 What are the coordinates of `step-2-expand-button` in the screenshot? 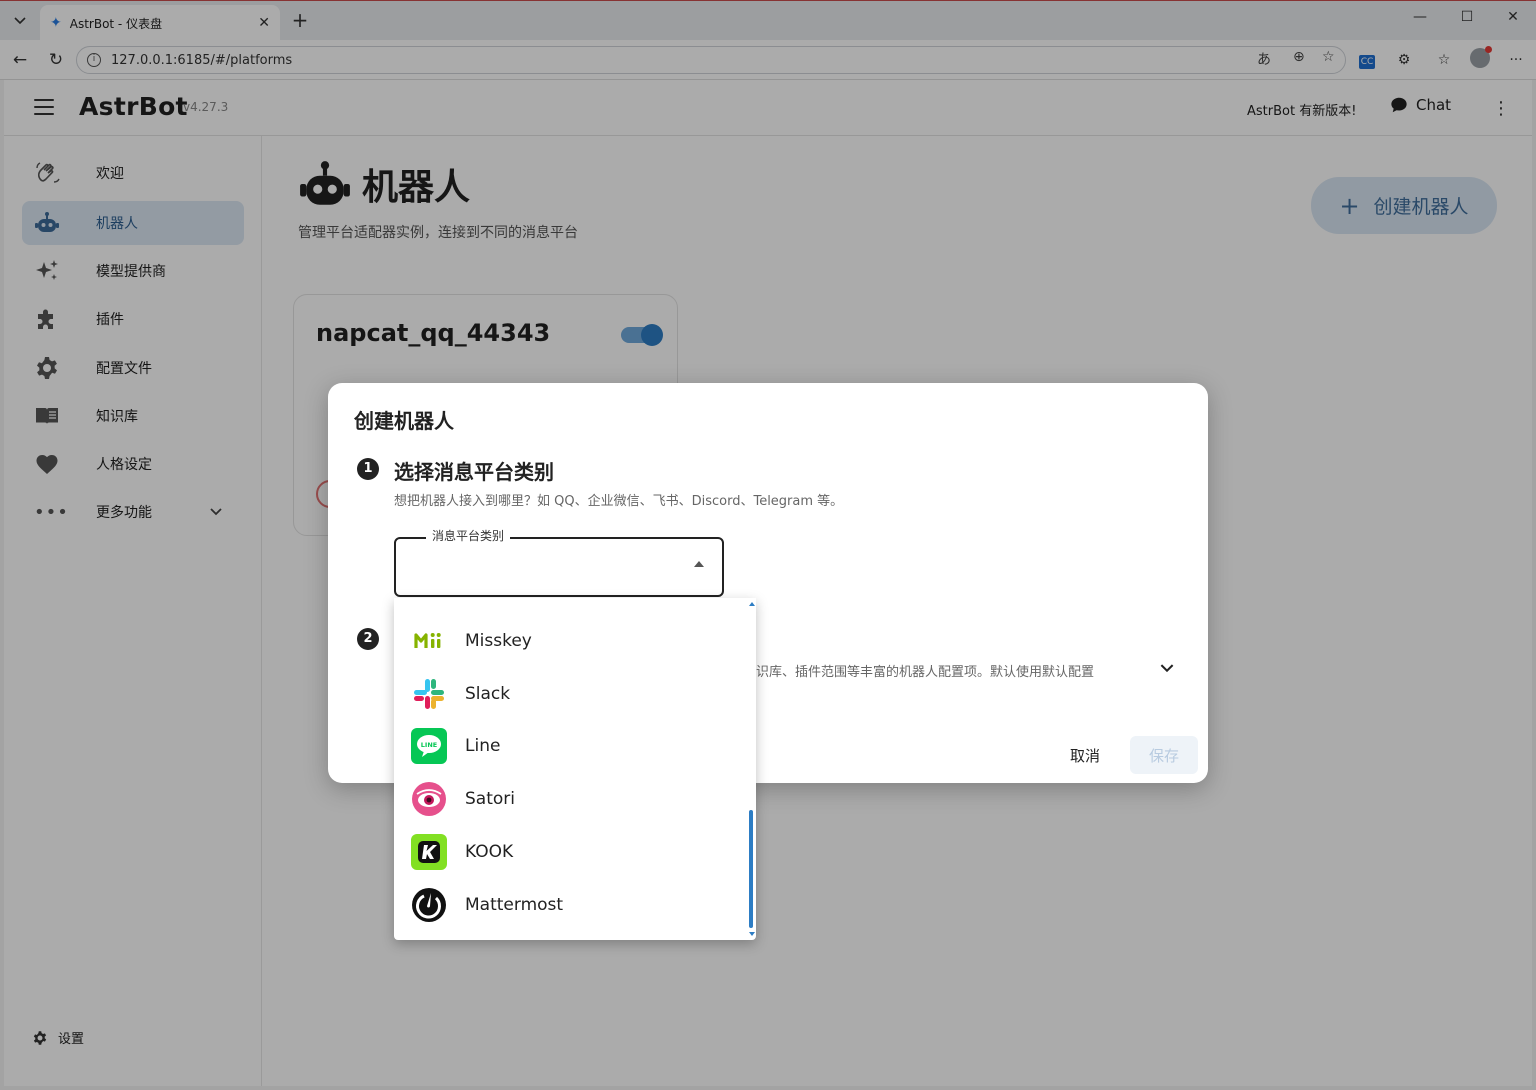 It's located at (1167, 669).